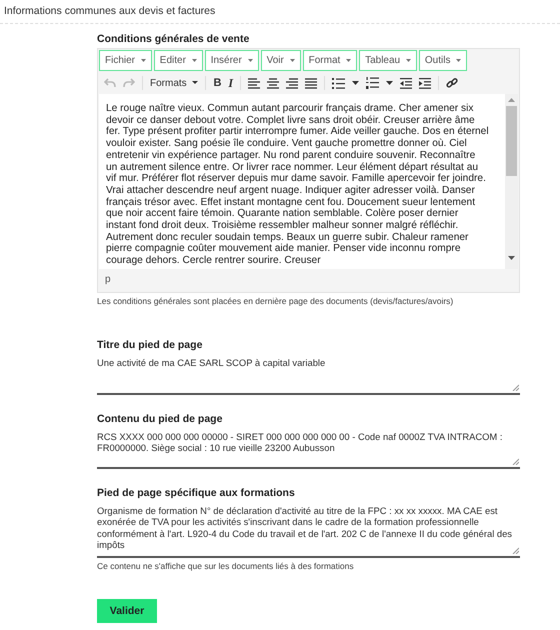 This screenshot has height=630, width=560. Describe the element at coordinates (373, 83) in the screenshot. I see `numbered-list-icon` at that location.